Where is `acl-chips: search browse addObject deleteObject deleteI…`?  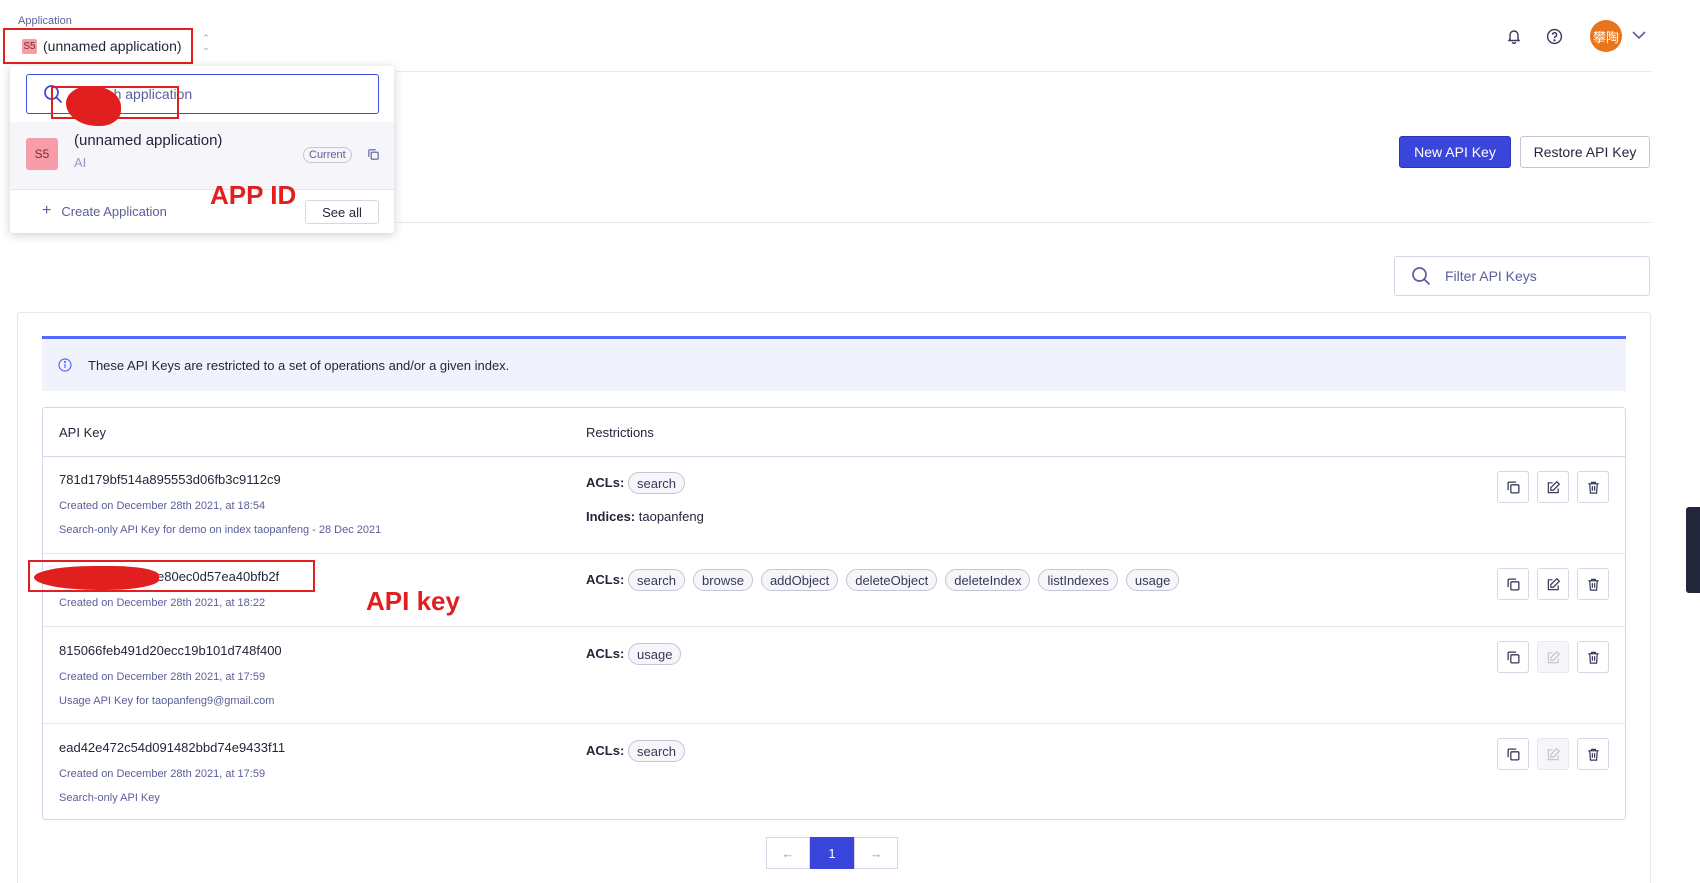 acl-chips: search browse addObject deleteObject deleteI… is located at coordinates (904, 580).